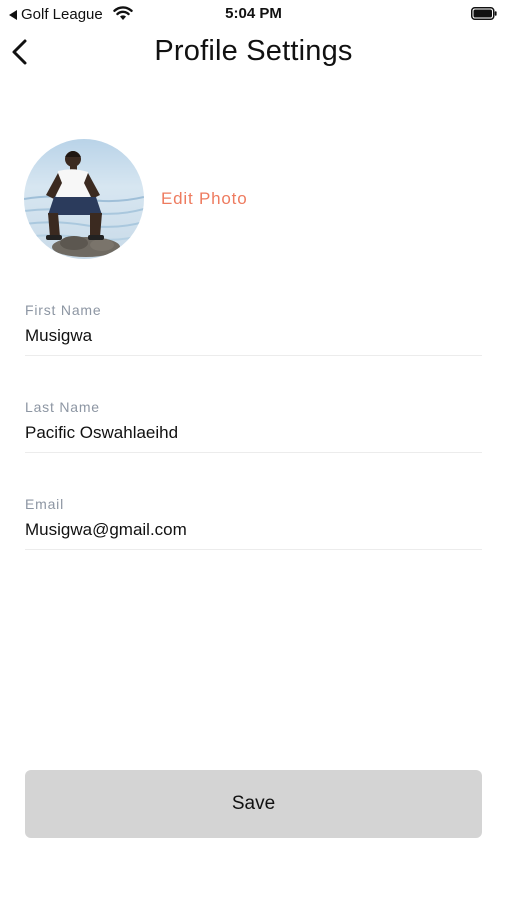  What do you see at coordinates (63, 310) in the screenshot?
I see `first-name-label: First Name` at bounding box center [63, 310].